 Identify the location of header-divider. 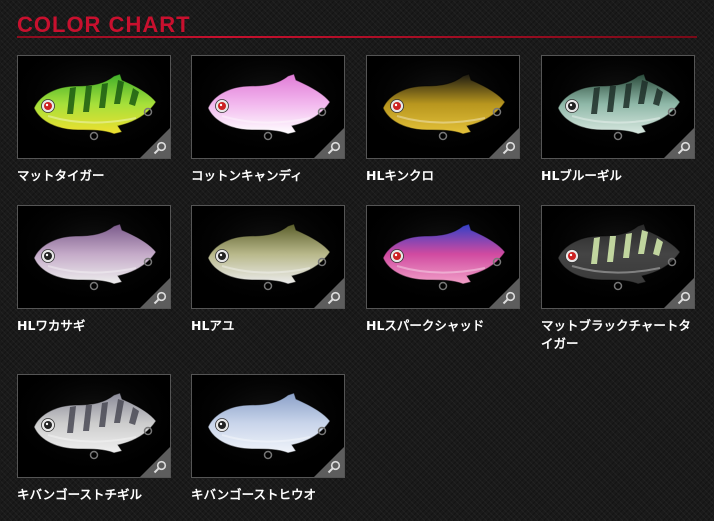
(357, 37).